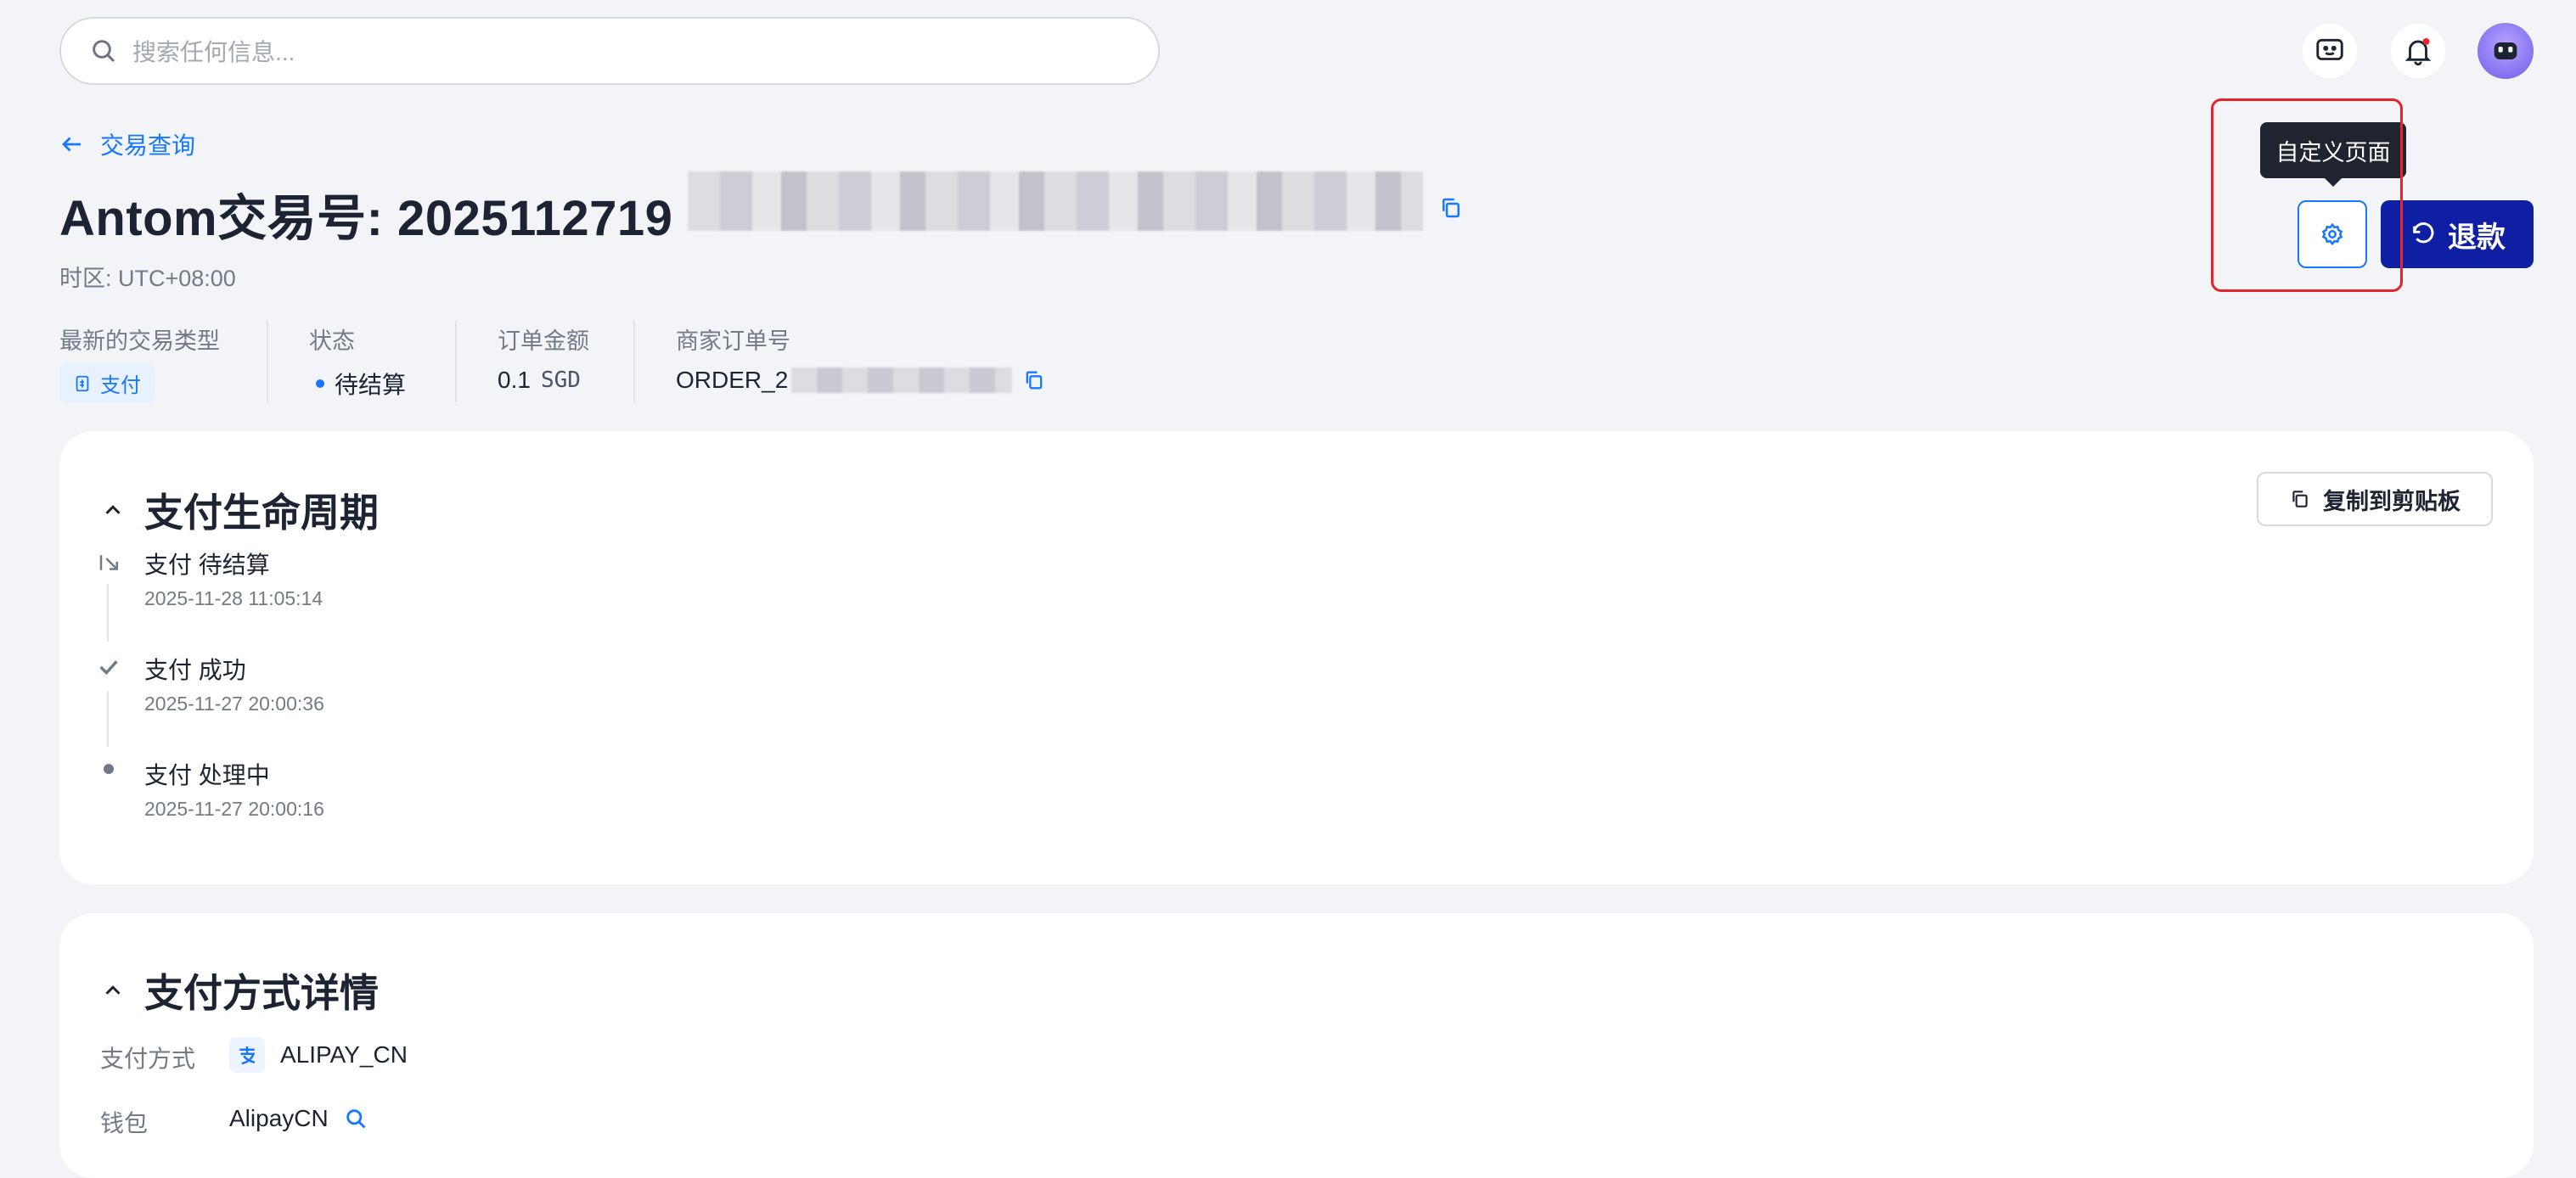 The height and width of the screenshot is (1178, 2576). I want to click on pending-arrow-icon, so click(109, 565).